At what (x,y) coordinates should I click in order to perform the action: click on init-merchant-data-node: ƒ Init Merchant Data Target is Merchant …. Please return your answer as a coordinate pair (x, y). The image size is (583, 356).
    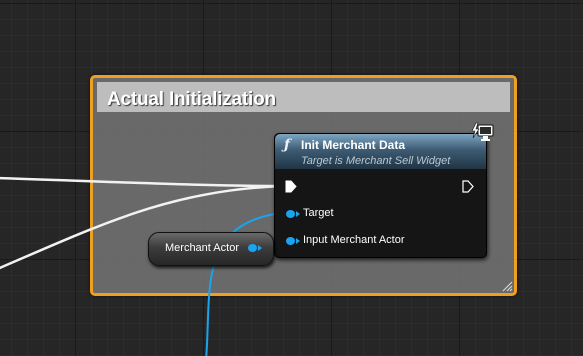
    Looking at the image, I should click on (380, 195).